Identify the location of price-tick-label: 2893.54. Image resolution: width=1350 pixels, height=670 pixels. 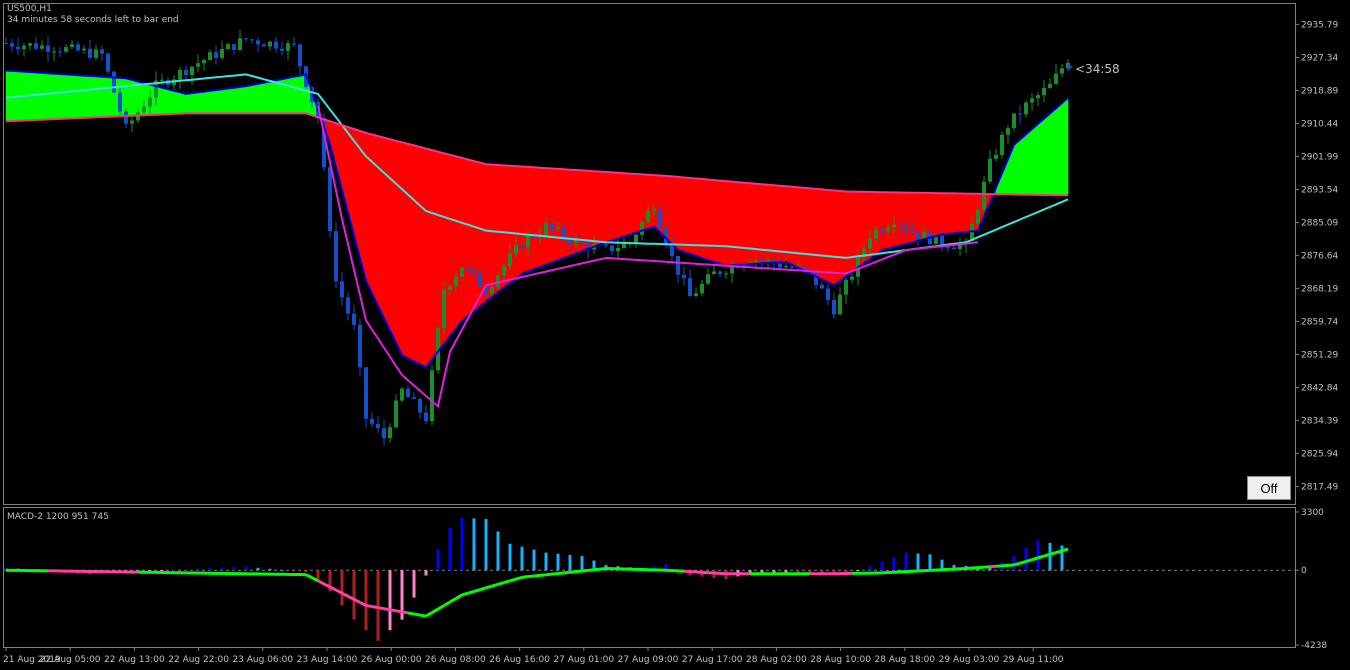
(1319, 190).